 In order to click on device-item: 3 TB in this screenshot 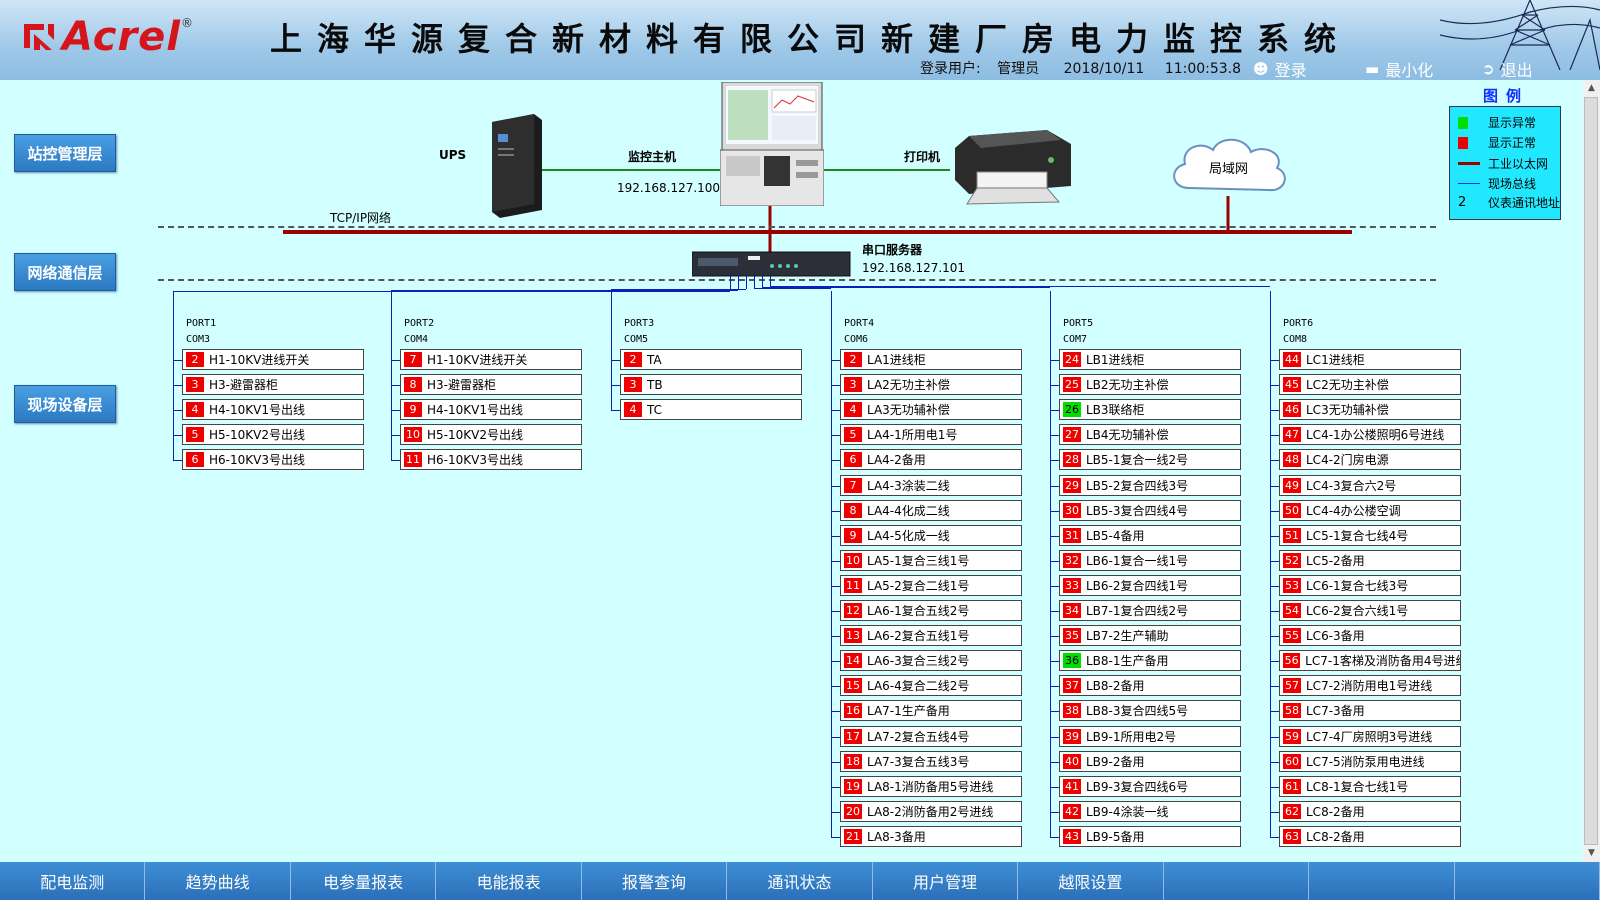, I will do `click(711, 385)`.